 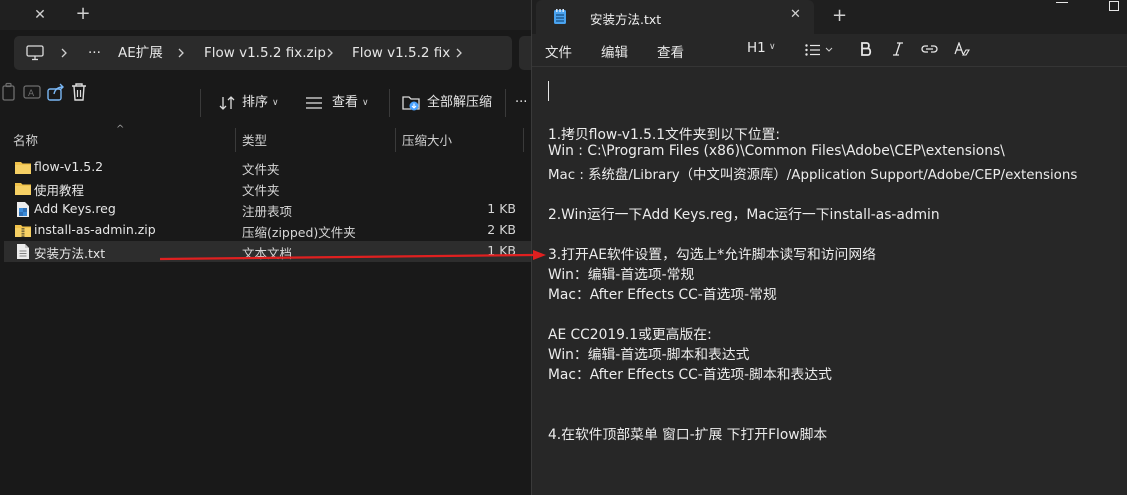 What do you see at coordinates (254, 139) in the screenshot?
I see `column-header-type: 类型` at bounding box center [254, 139].